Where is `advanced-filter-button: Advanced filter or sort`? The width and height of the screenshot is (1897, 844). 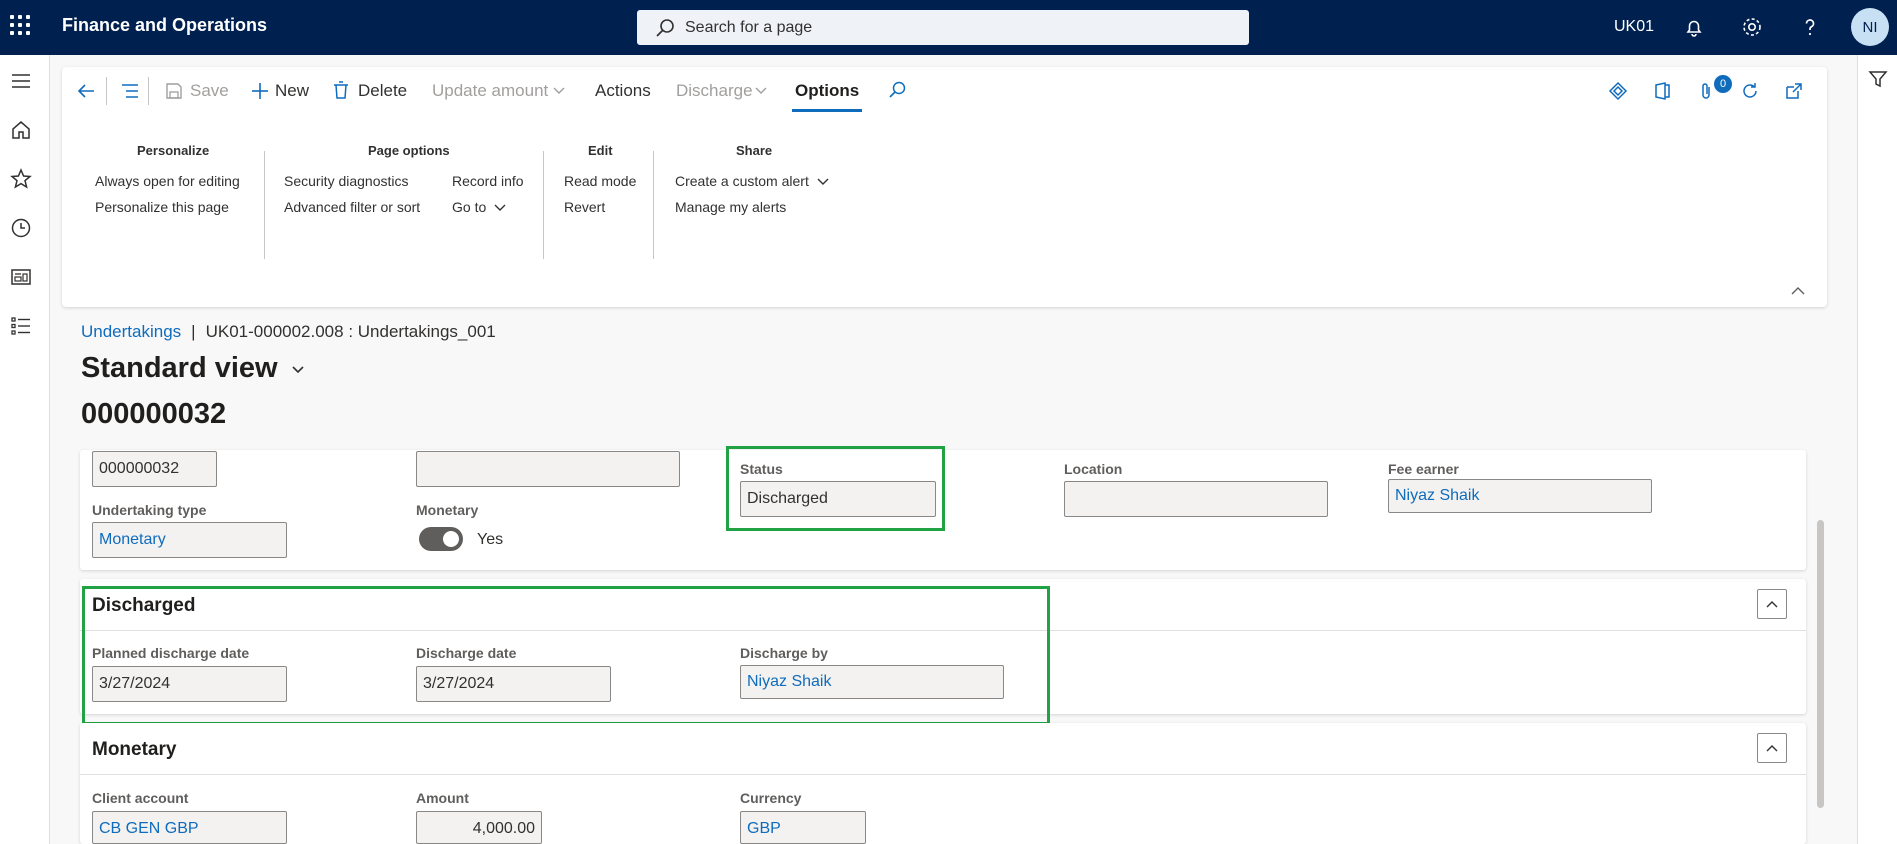 advanced-filter-button: Advanced filter or sort is located at coordinates (352, 207).